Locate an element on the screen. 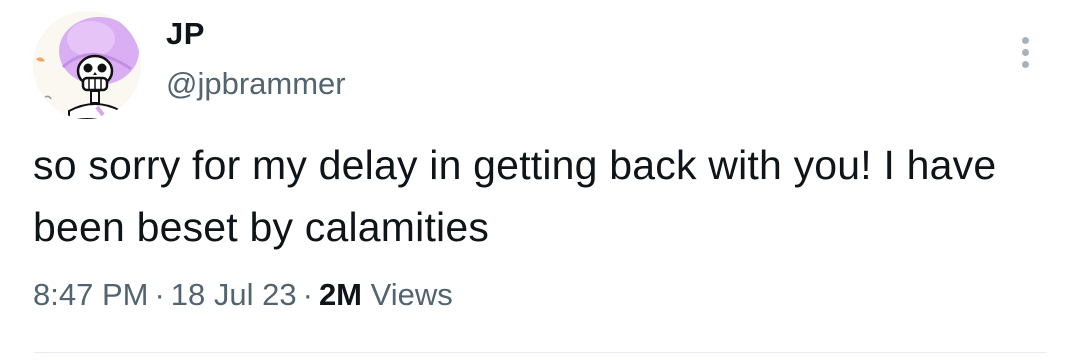  username-handle: @jpbrammer is located at coordinates (256, 84).